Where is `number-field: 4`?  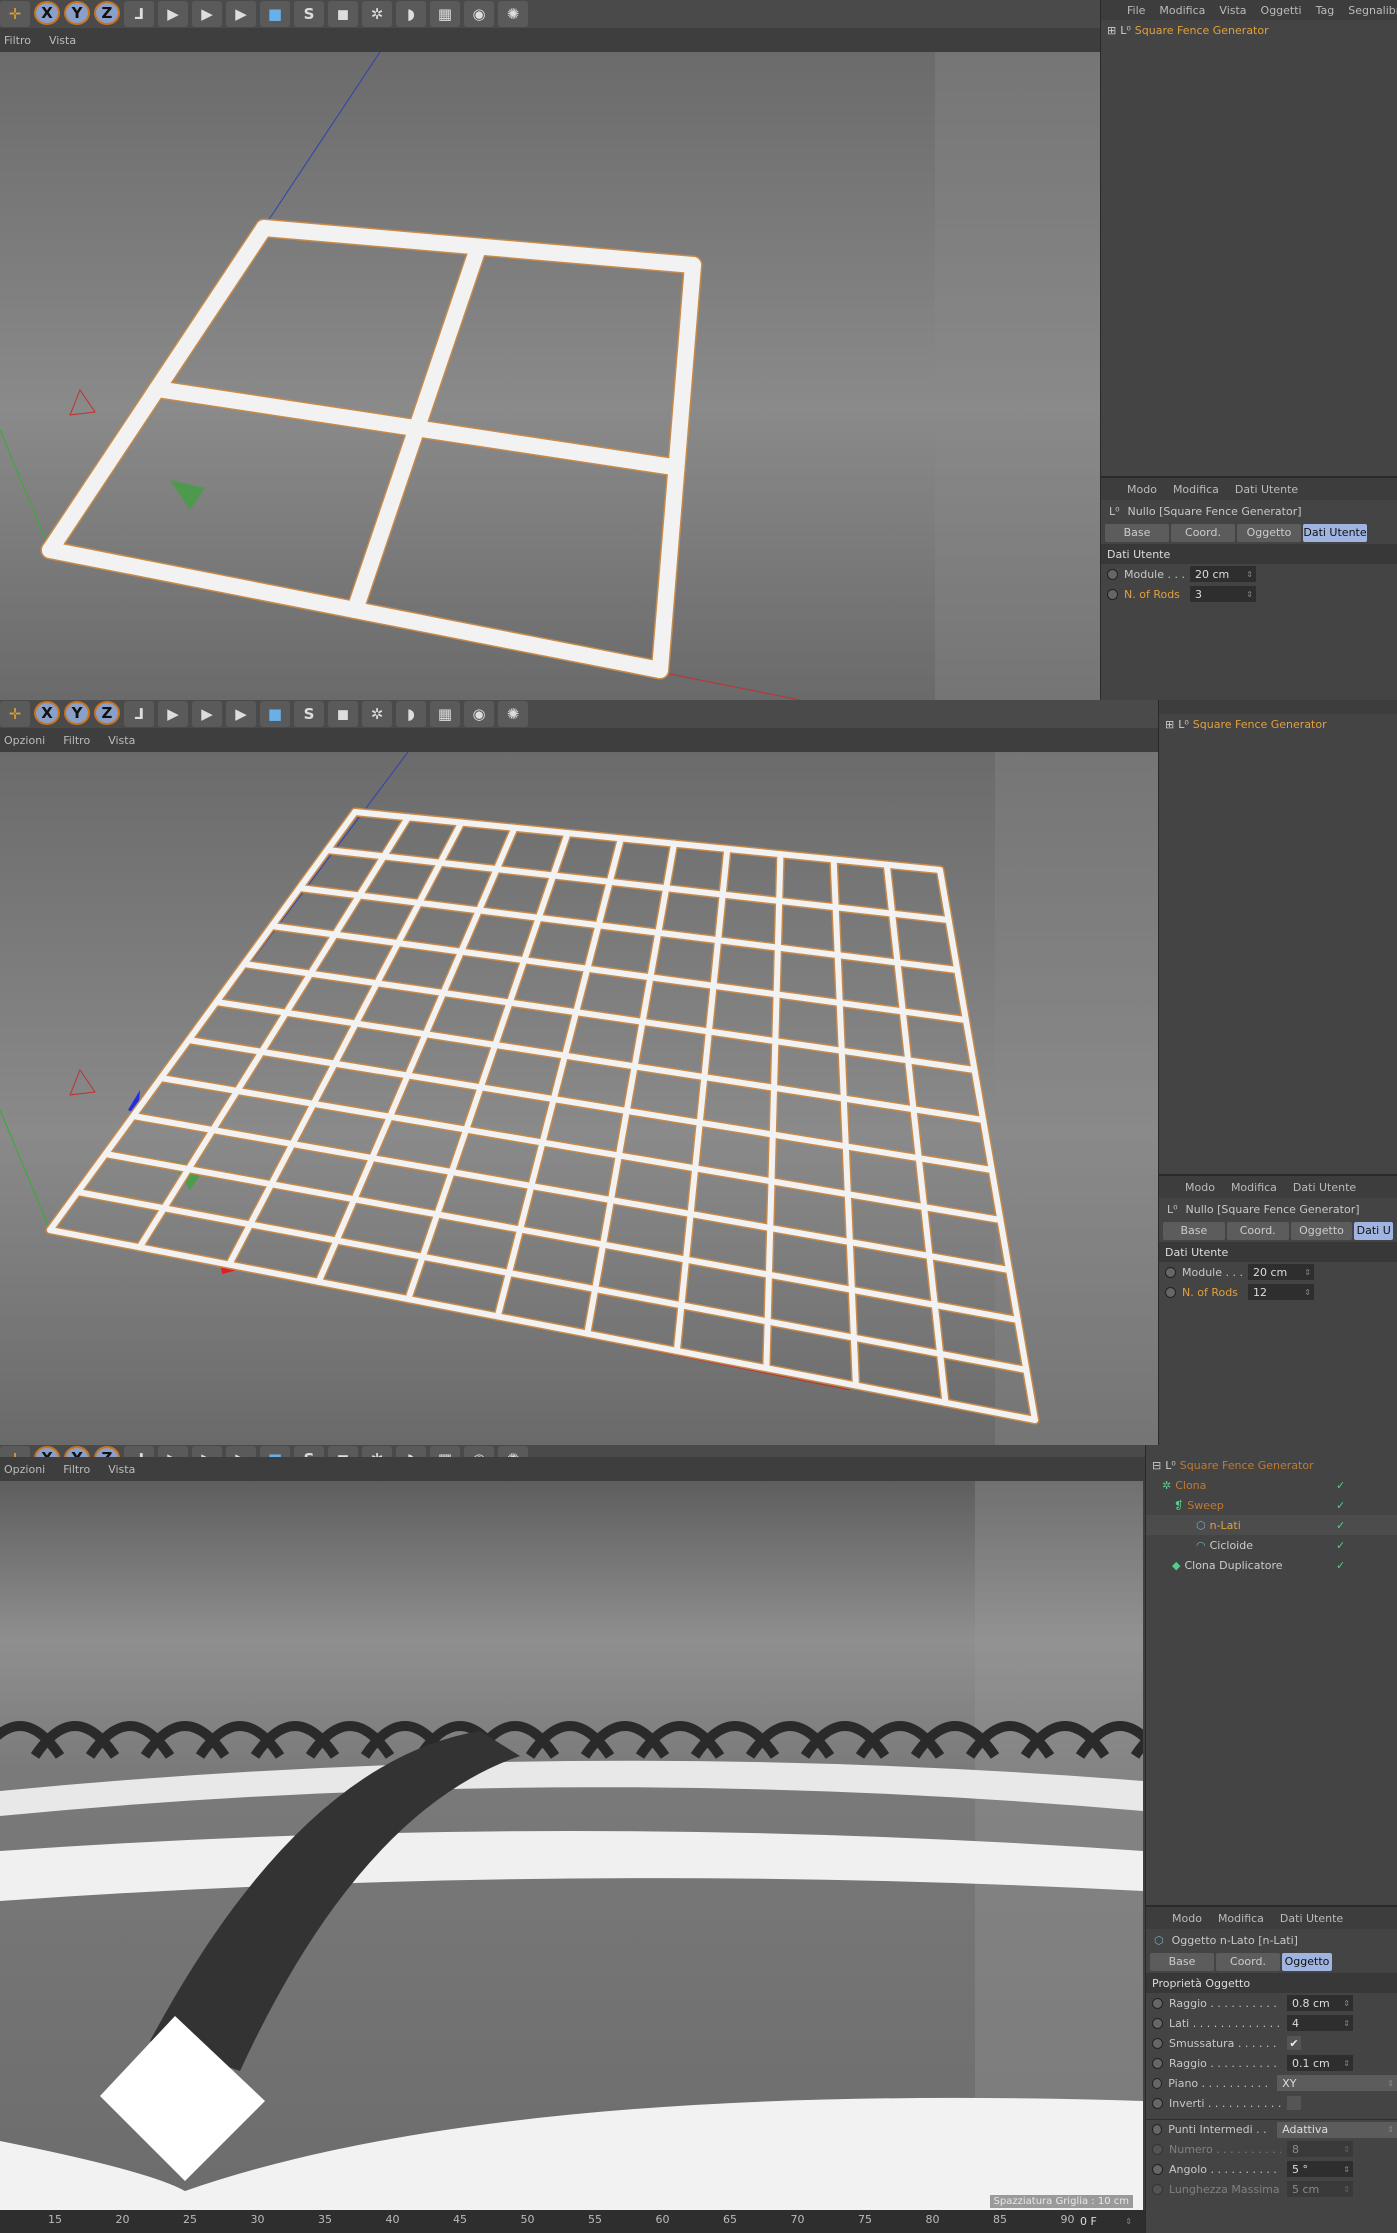
number-field: 4 is located at coordinates (1320, 2023).